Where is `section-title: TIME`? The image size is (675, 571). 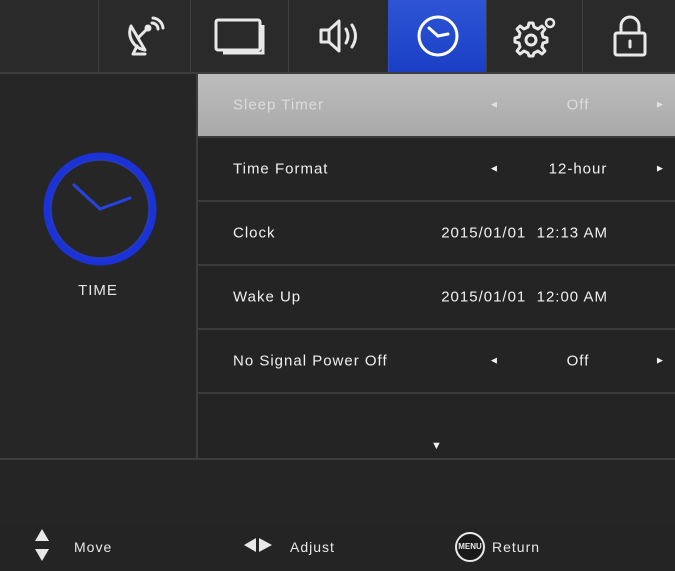
section-title: TIME is located at coordinates (98, 290).